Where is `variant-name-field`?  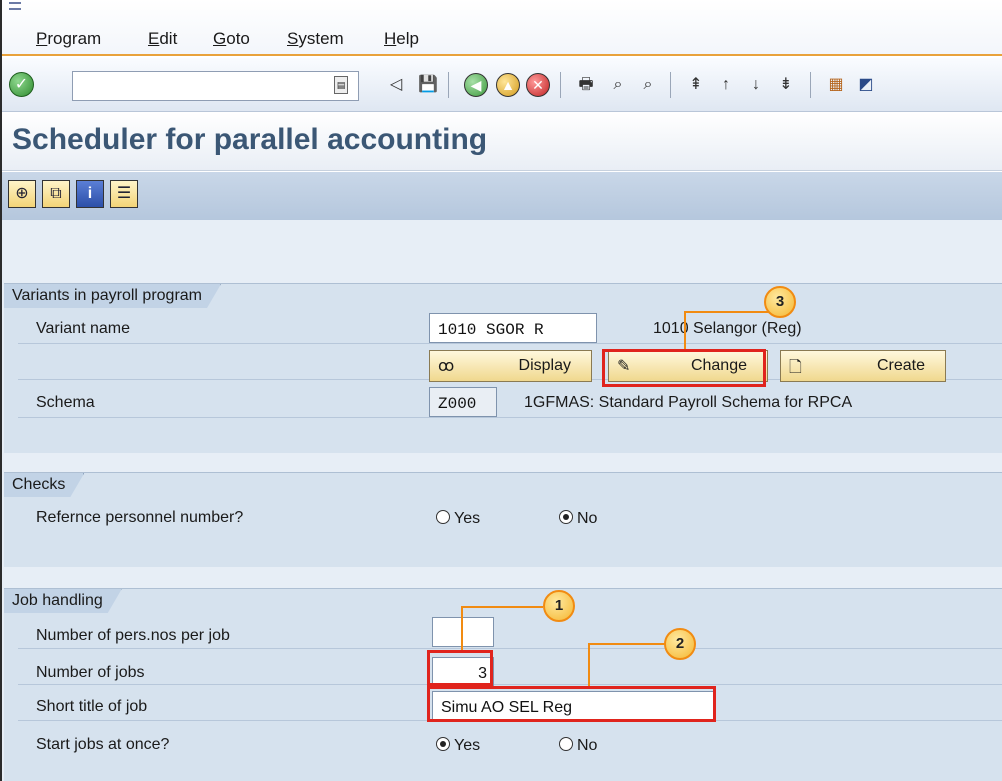 variant-name-field is located at coordinates (513, 328).